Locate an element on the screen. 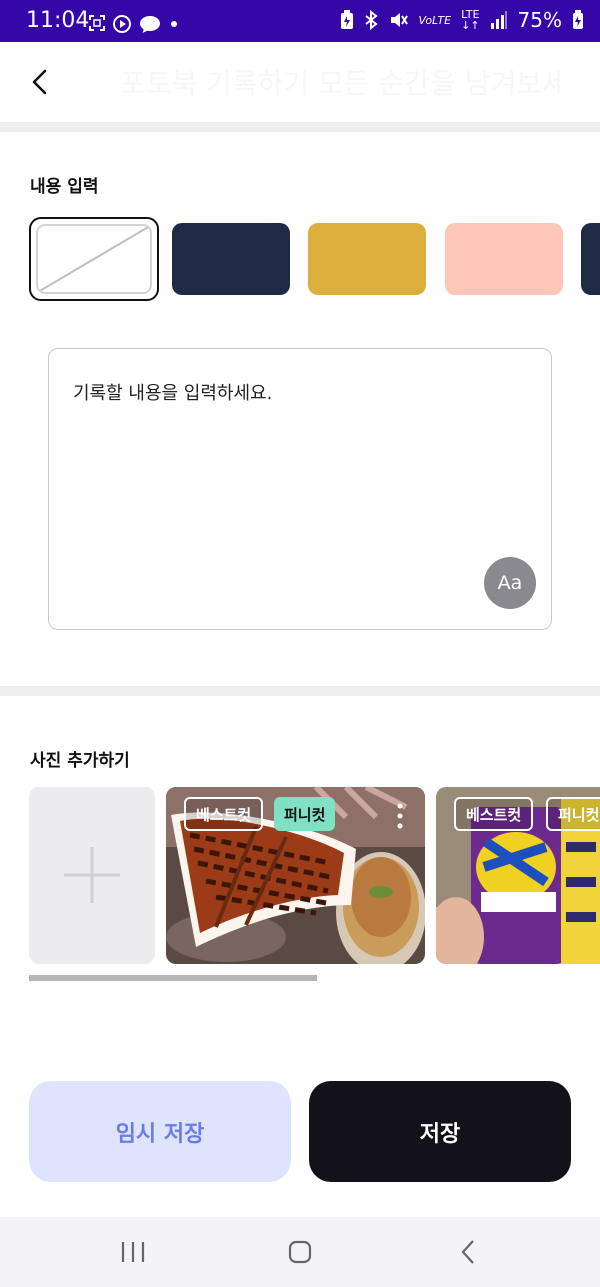 Image resolution: width=600 pixels, height=1287 pixels. app-header: 포토북 기록하기 모든 순간을 남겨보세요 is located at coordinates (300, 82).